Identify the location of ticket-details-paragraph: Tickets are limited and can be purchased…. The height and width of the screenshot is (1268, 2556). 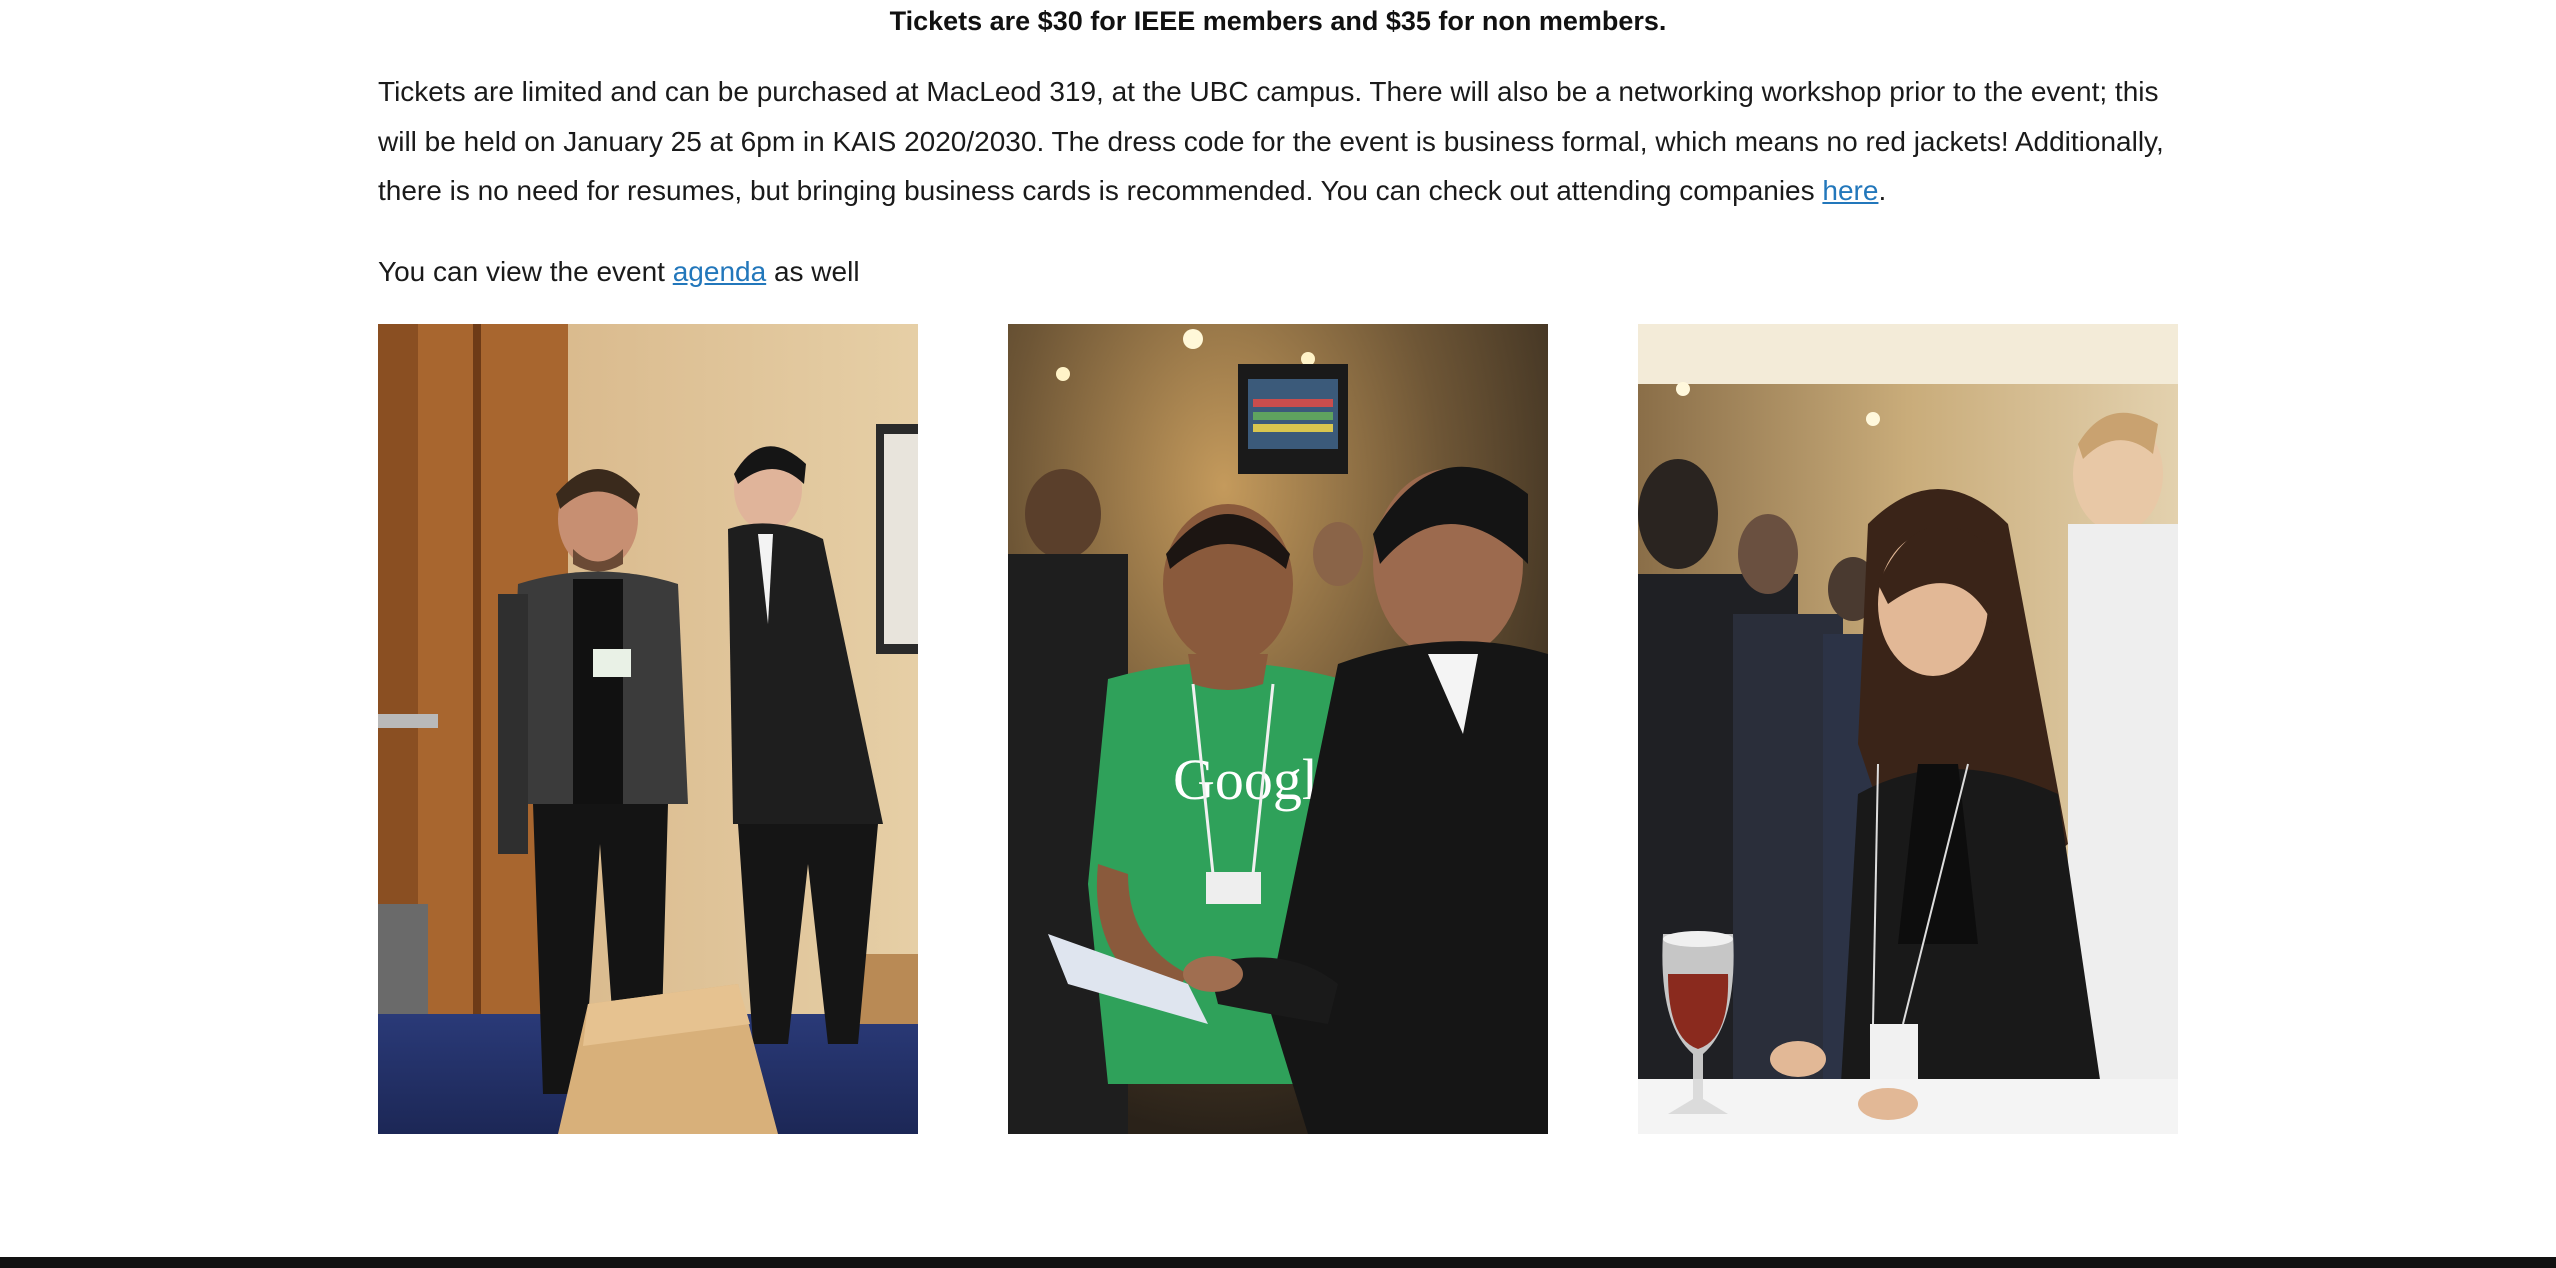
(1278, 141).